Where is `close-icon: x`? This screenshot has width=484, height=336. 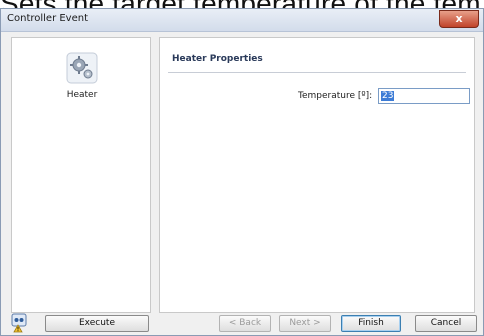
close-icon: x is located at coordinates (459, 18).